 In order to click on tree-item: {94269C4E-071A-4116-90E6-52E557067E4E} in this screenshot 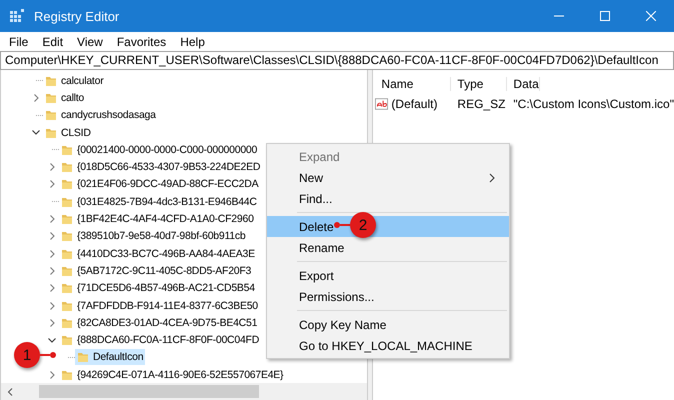, I will do `click(172, 374)`.